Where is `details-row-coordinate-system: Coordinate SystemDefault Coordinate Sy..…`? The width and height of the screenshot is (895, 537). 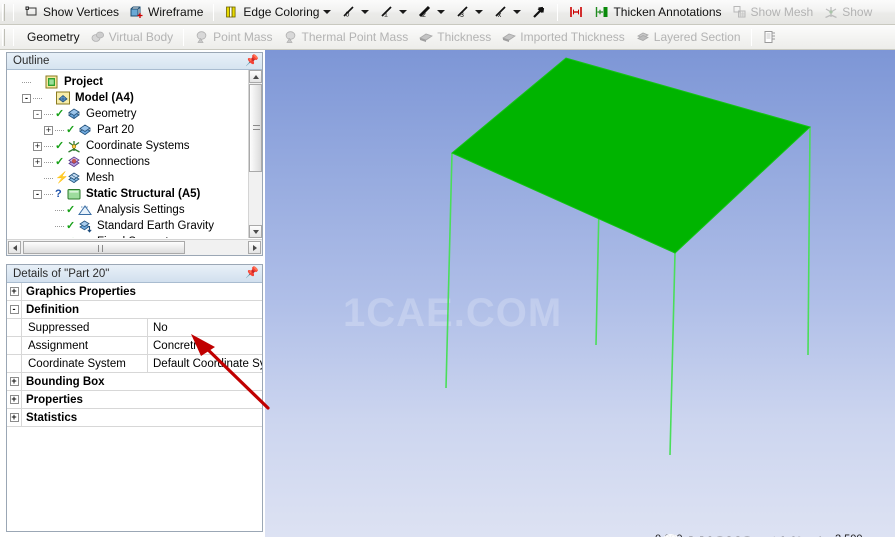 details-row-coordinate-system: Coordinate SystemDefault Coordinate Sy..… is located at coordinates (134, 364).